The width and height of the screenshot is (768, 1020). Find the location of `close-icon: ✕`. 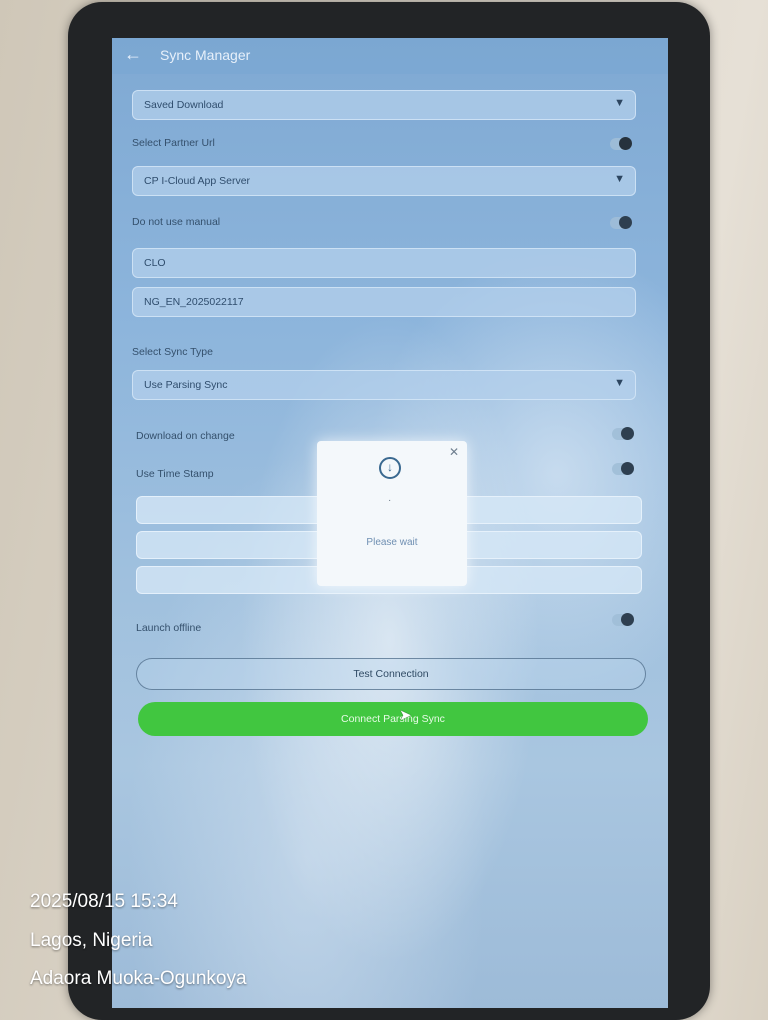

close-icon: ✕ is located at coordinates (454, 452).